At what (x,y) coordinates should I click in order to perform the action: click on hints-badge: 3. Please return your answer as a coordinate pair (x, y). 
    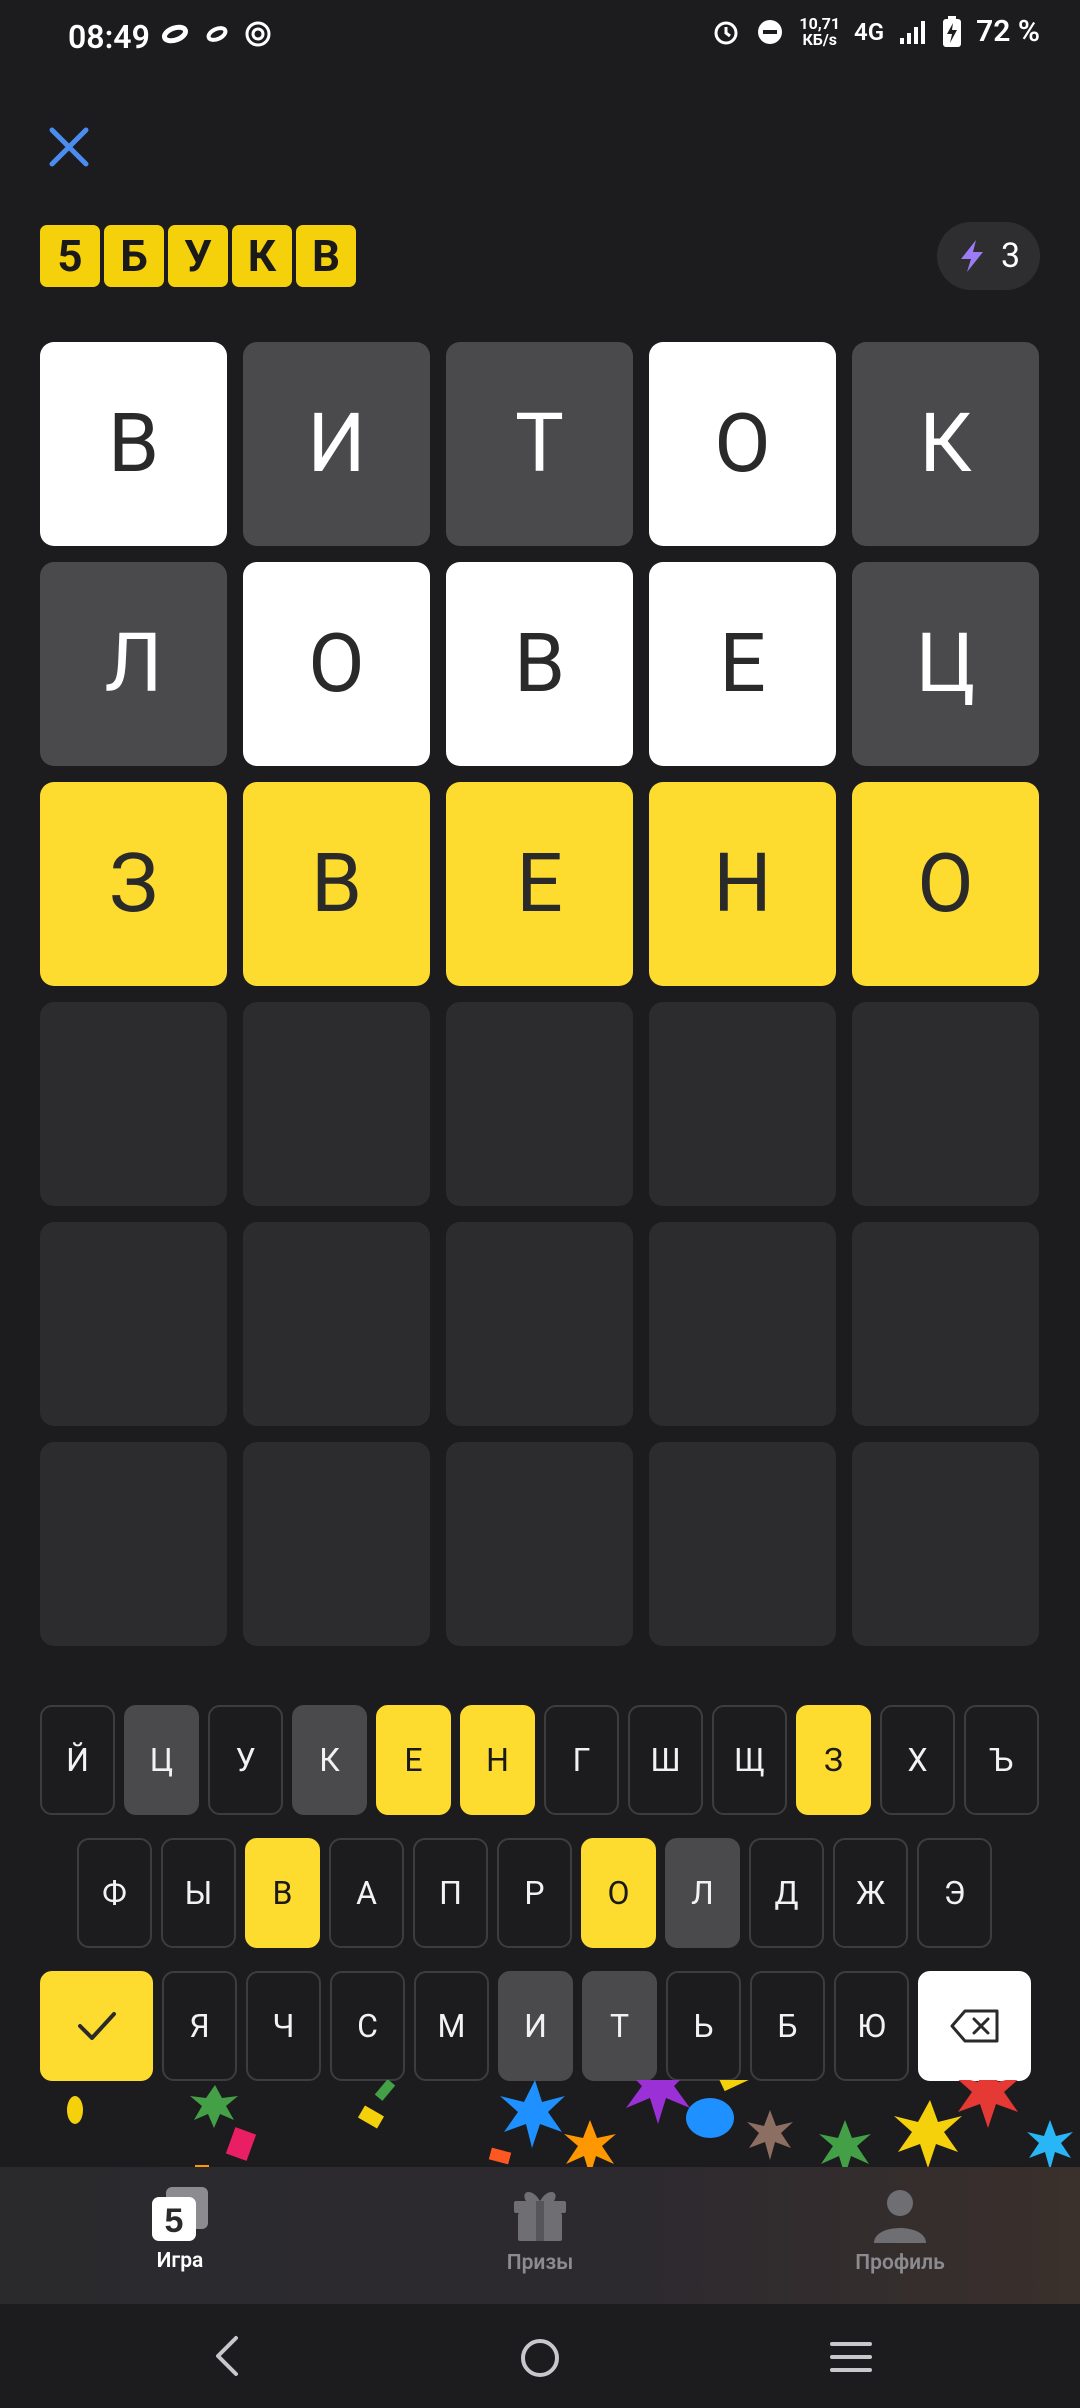
    Looking at the image, I should click on (988, 256).